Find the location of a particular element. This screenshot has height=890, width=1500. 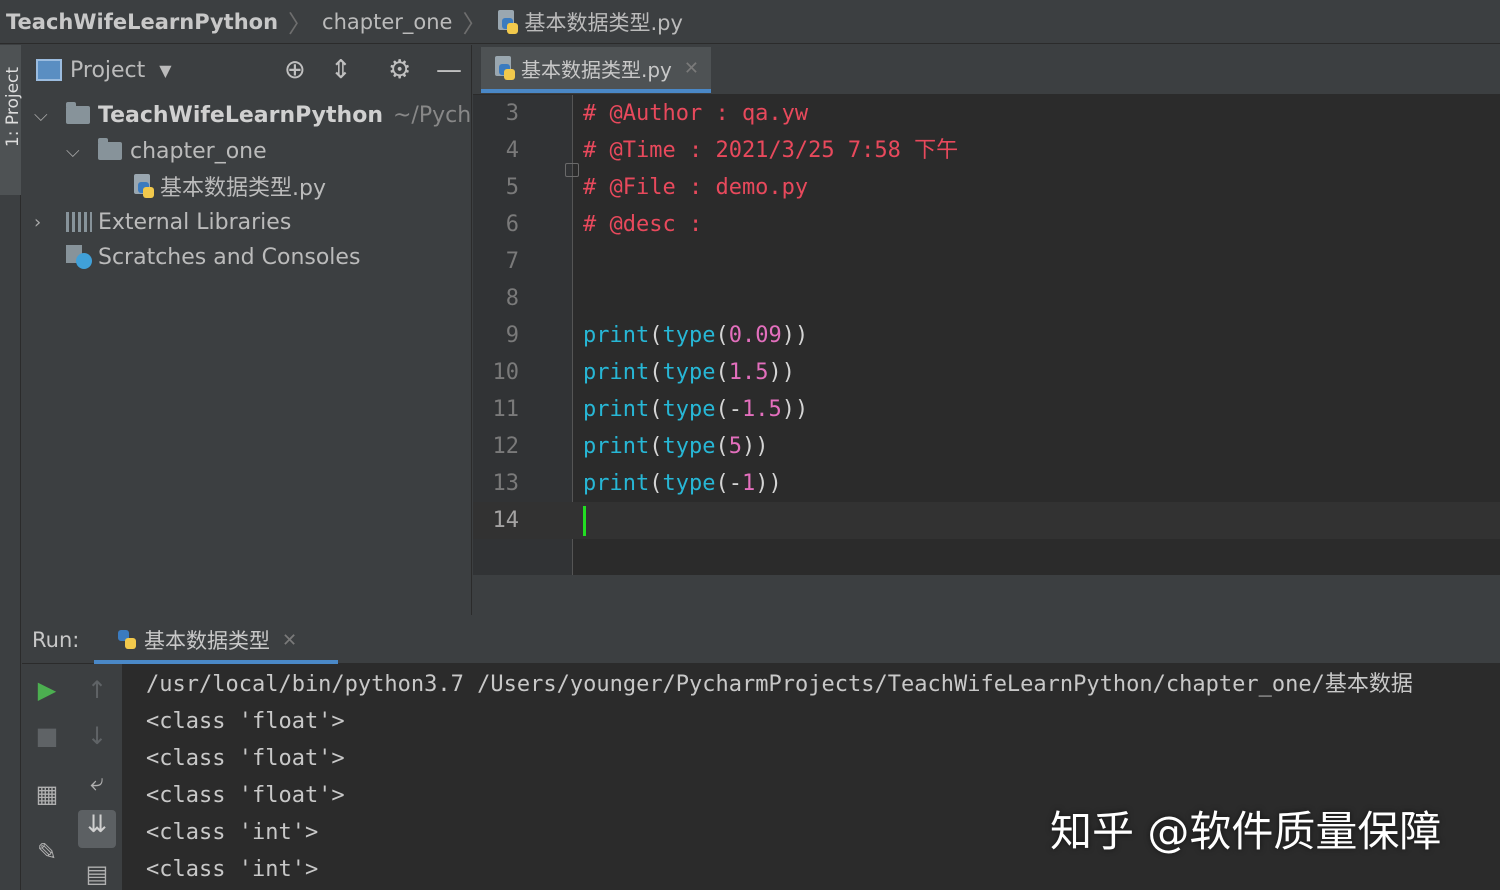

tree-scratches: Scratches and Consoles is located at coordinates (213, 257).